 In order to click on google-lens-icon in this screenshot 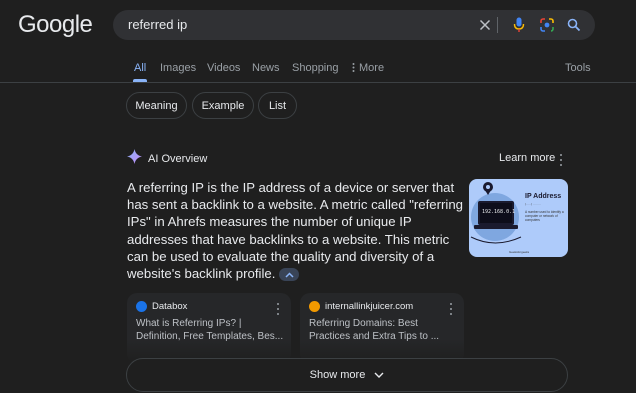, I will do `click(547, 25)`.